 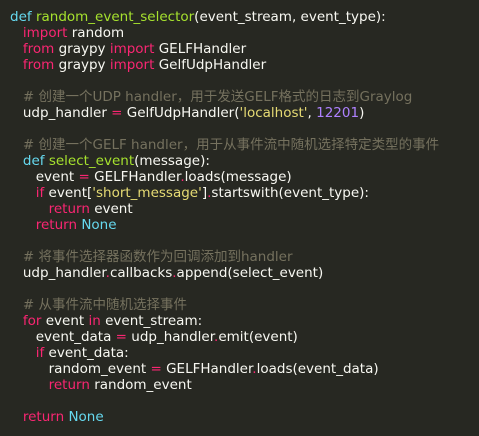 What do you see at coordinates (63, 337) in the screenshot?
I see `code-token: event_data` at bounding box center [63, 337].